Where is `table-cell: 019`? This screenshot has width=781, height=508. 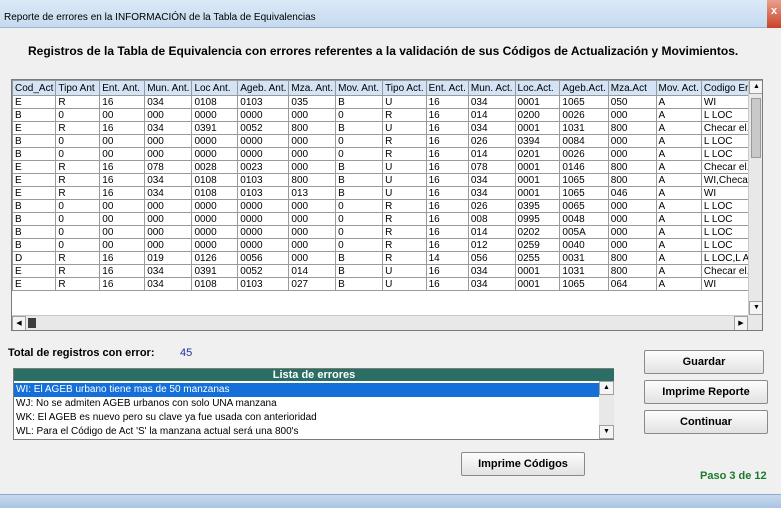
table-cell: 019 is located at coordinates (168, 258).